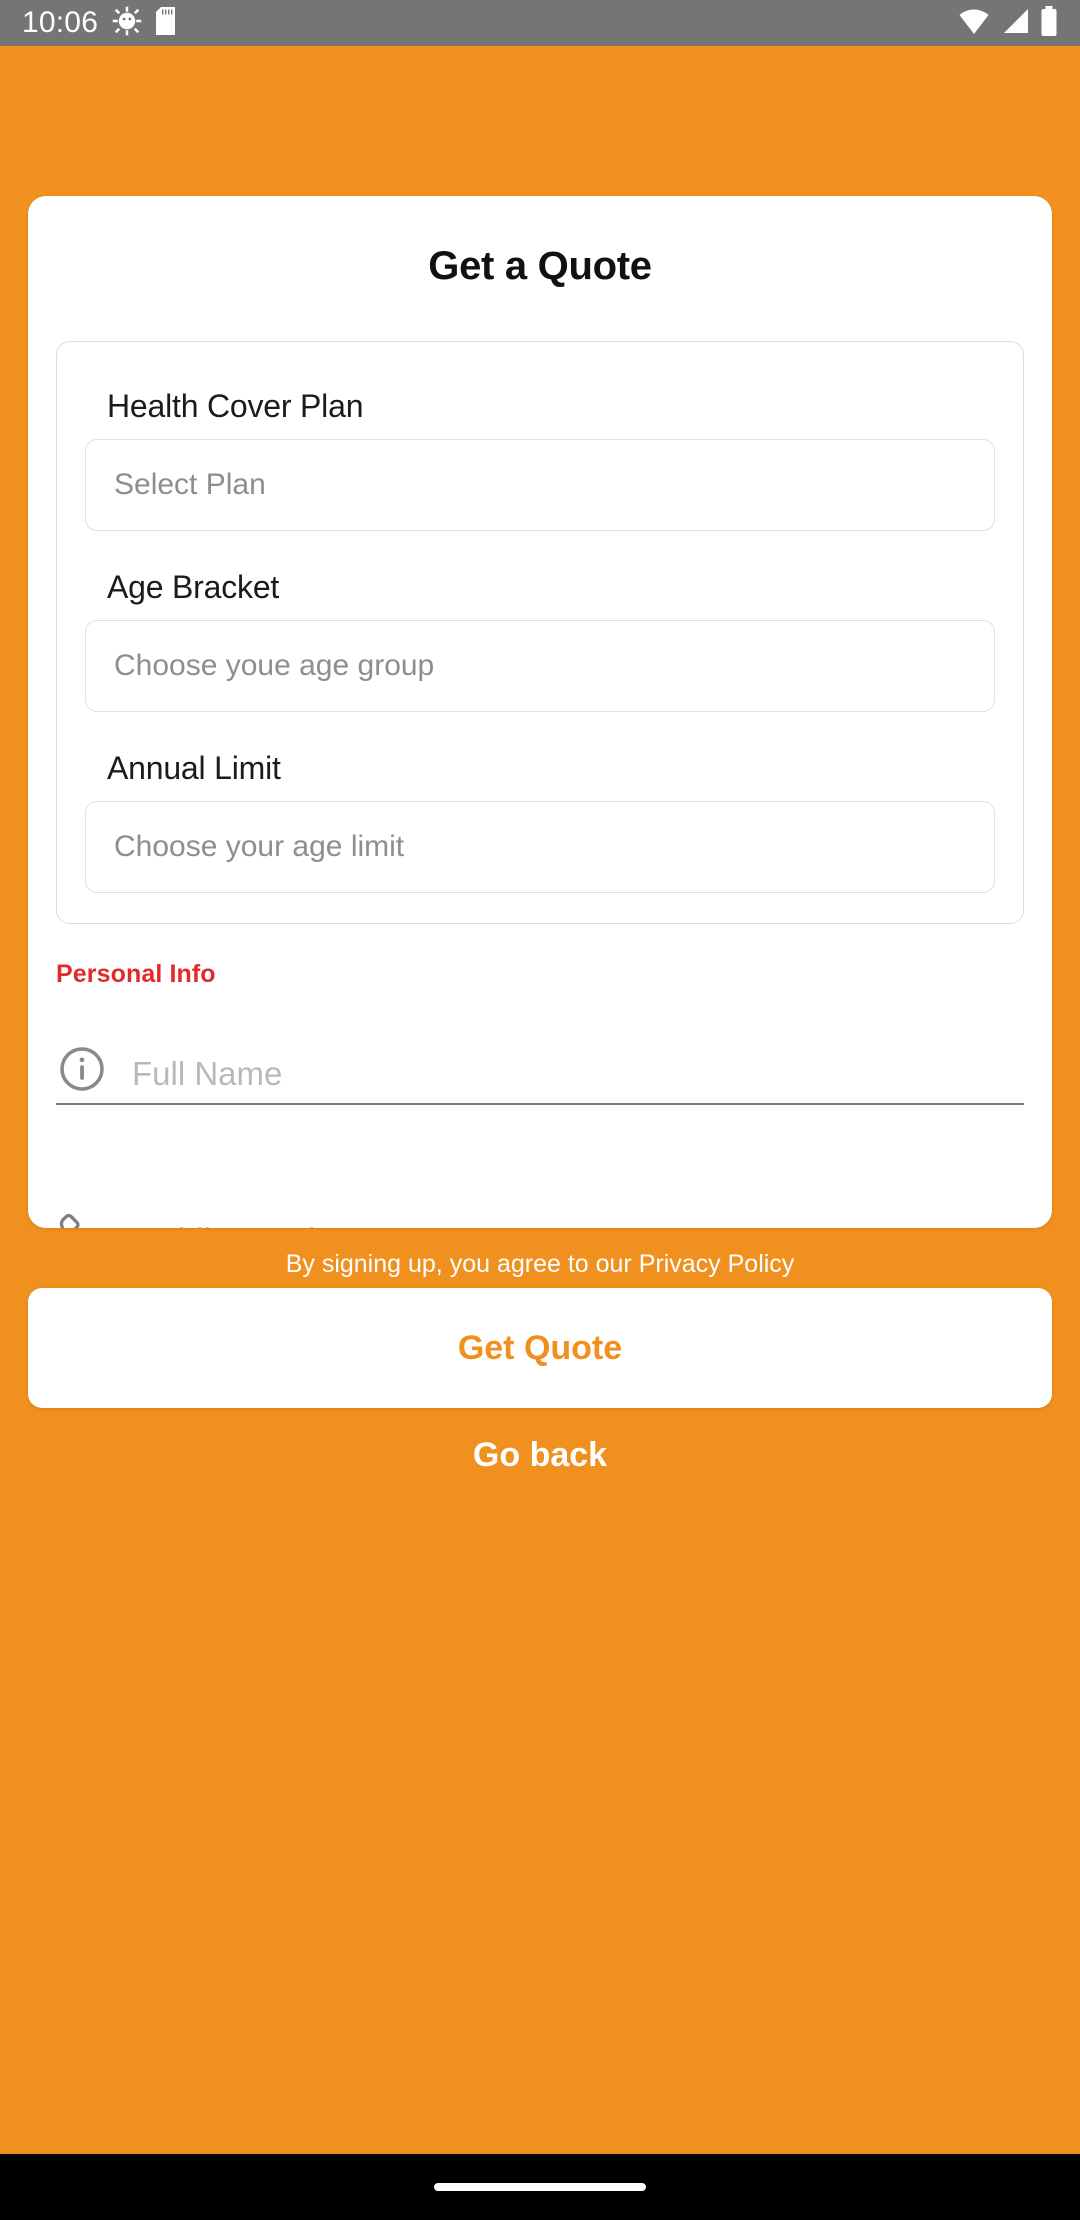 Image resolution: width=1080 pixels, height=2220 pixels. What do you see at coordinates (235, 406) in the screenshot?
I see `field-label-health-cover-plan: Health Cover Plan` at bounding box center [235, 406].